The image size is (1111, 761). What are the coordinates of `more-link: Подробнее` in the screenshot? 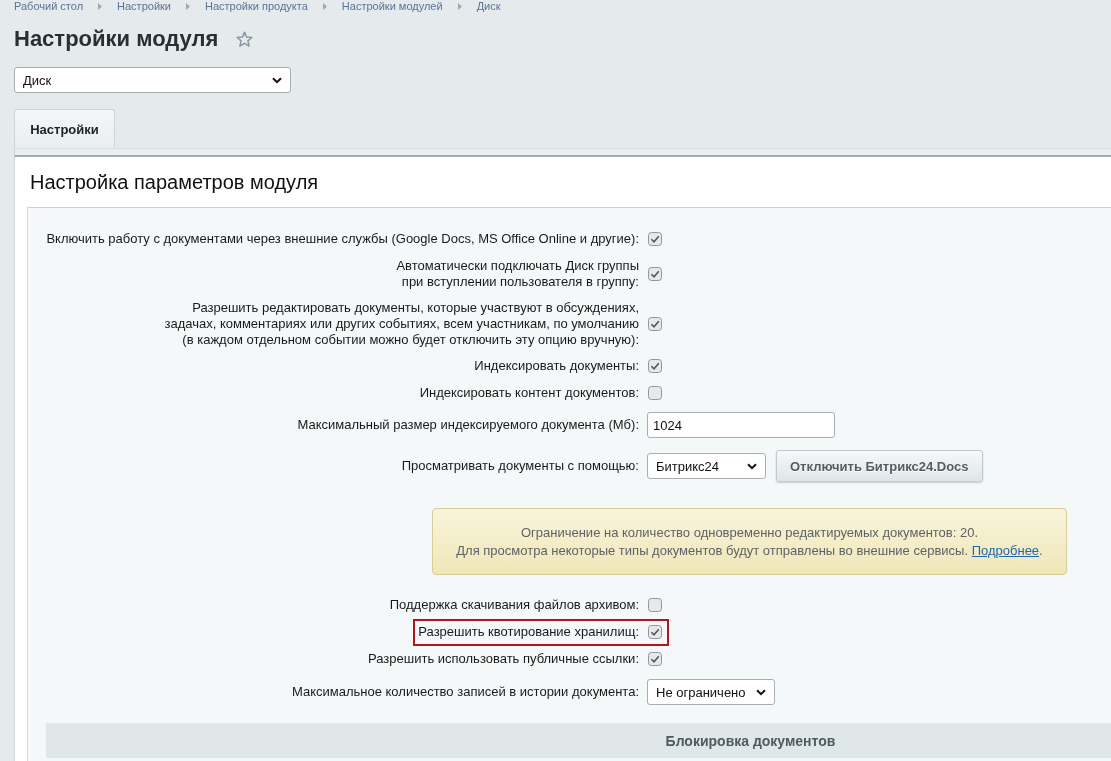 It's located at (1005, 550).